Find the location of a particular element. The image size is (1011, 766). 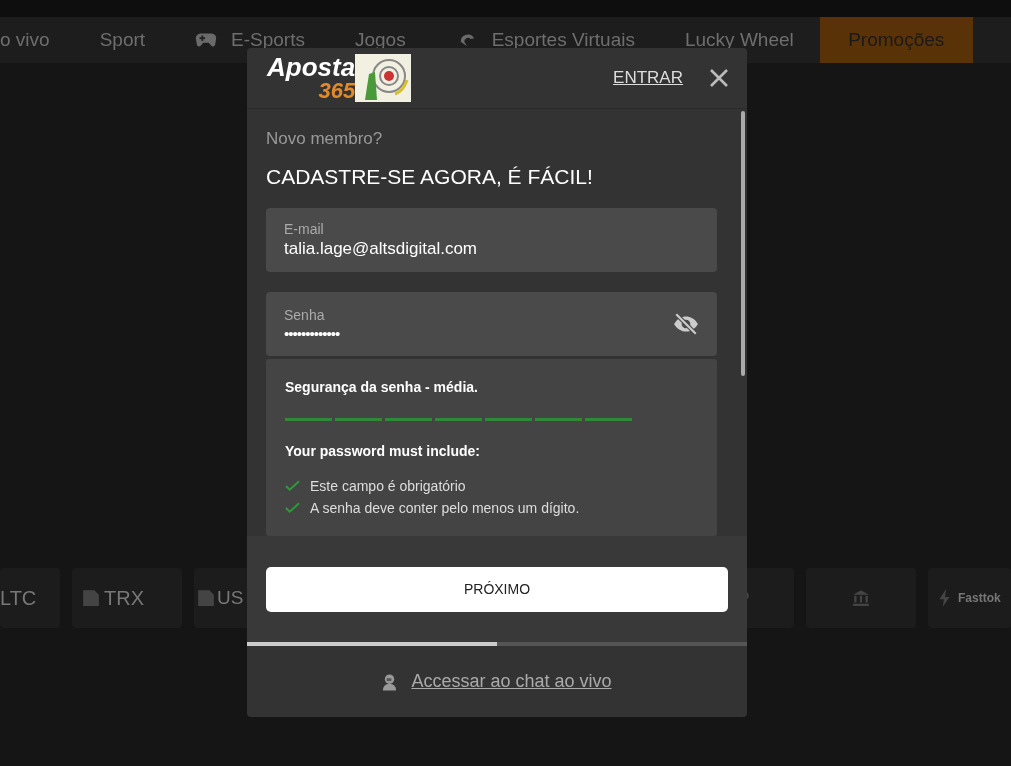

target-emblem-icon is located at coordinates (383, 78).